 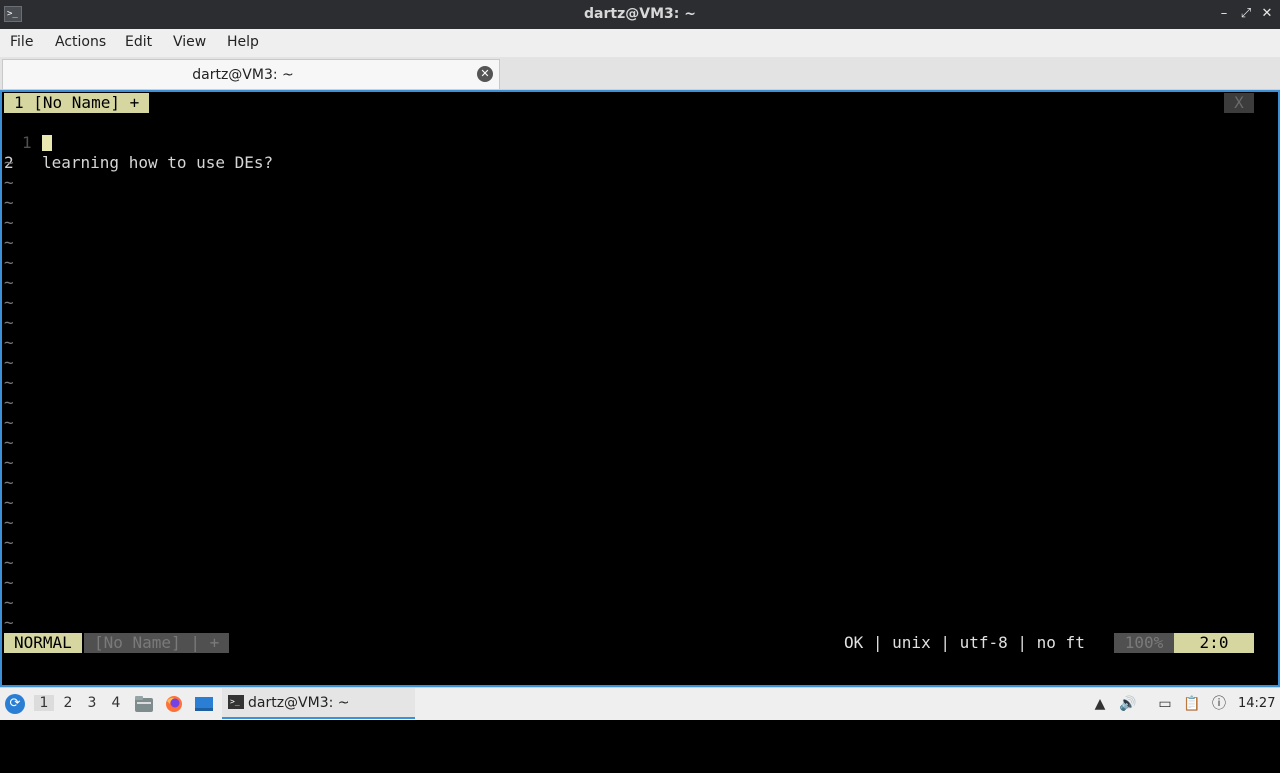 I want to click on workspace-1: 1, so click(x=44, y=703).